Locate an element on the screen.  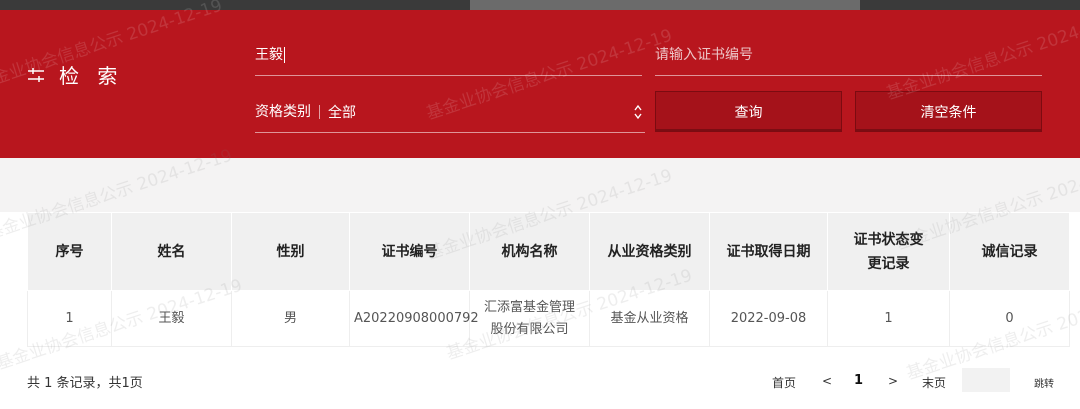
filter-sliders-icon is located at coordinates (36, 74).